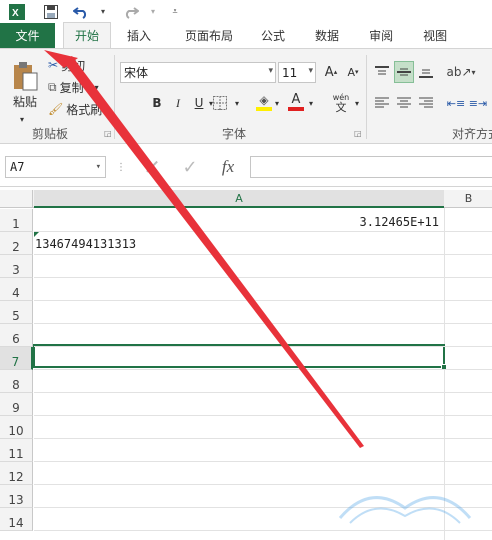  I want to click on bold-button: B, so click(157, 103).